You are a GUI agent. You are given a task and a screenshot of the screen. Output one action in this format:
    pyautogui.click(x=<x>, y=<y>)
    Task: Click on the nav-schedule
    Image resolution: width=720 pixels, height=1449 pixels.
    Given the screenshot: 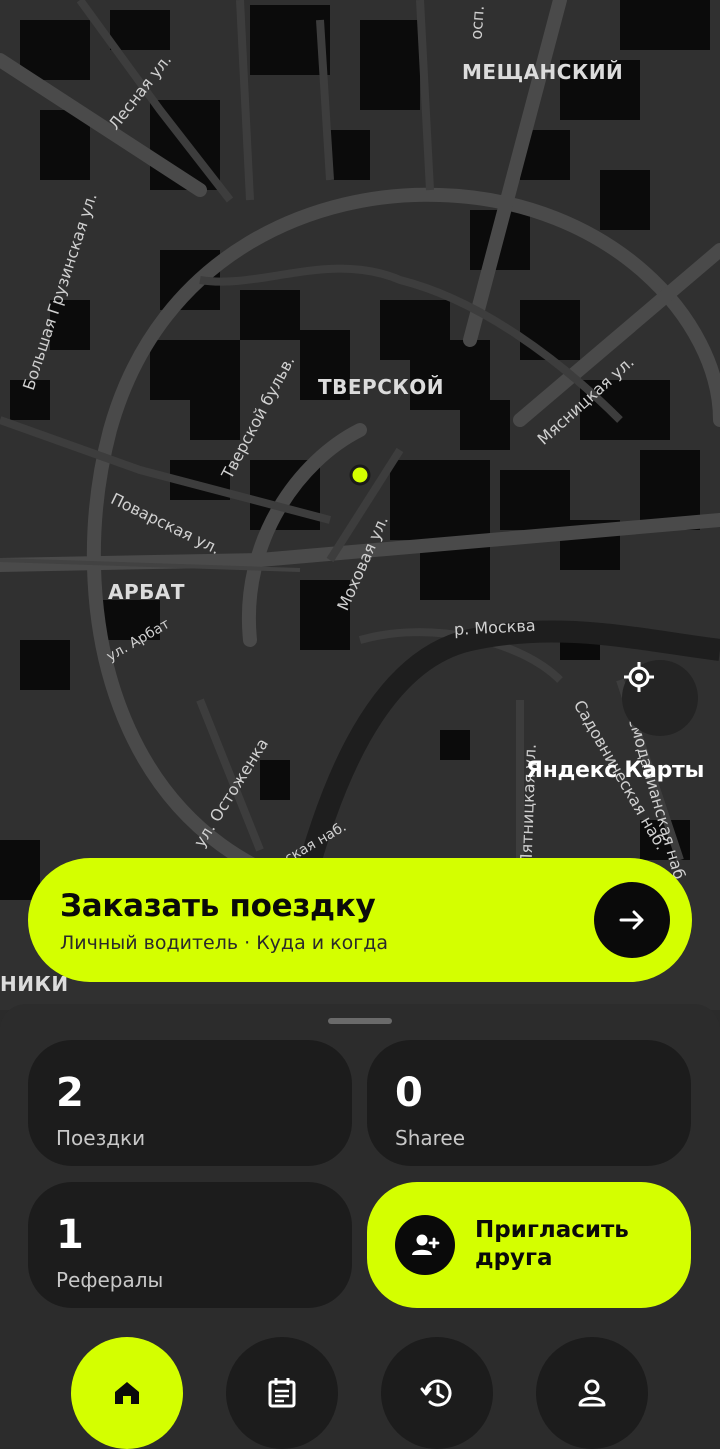 What is the action you would take?
    pyautogui.click(x=282, y=1393)
    